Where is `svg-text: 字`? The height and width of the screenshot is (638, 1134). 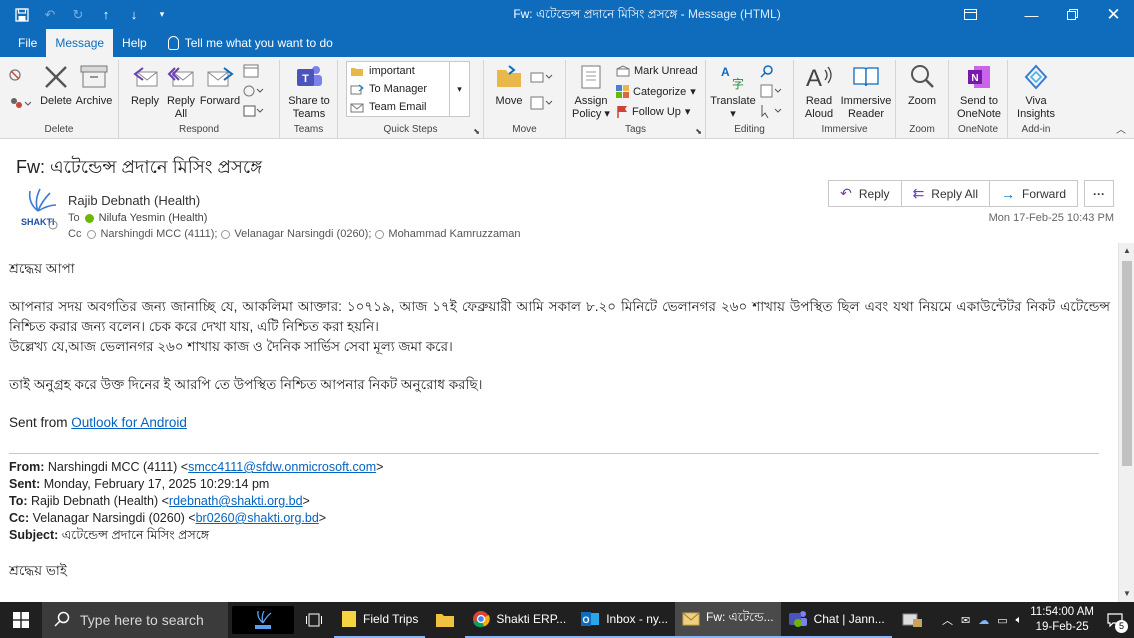 svg-text: 字 is located at coordinates (738, 83).